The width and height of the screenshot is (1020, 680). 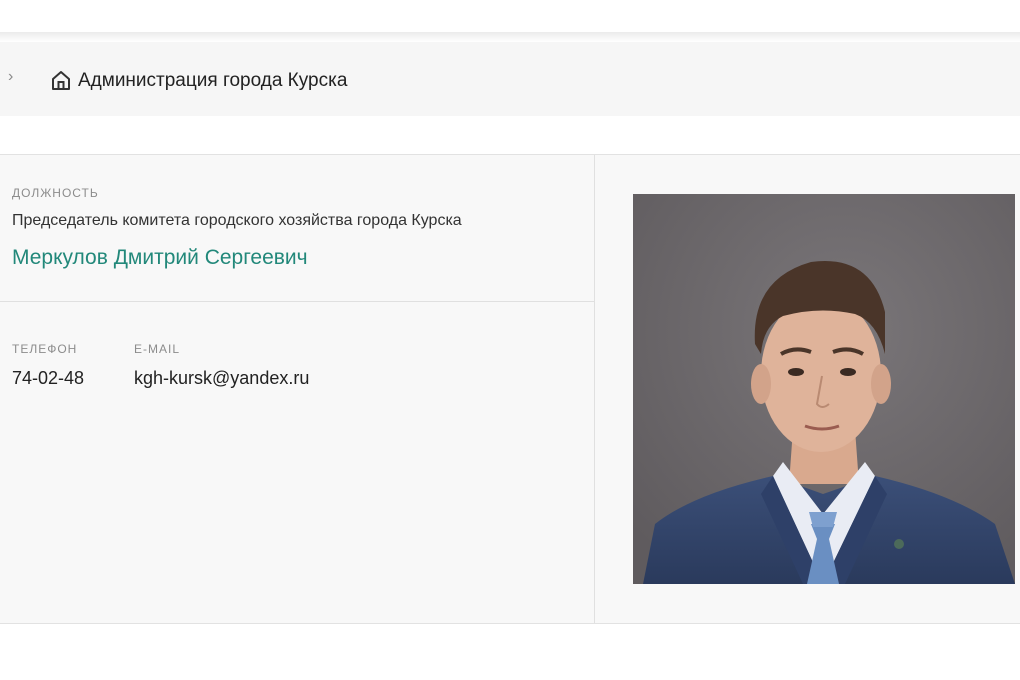 What do you see at coordinates (45, 349) in the screenshot?
I see `phone-label: ТЕЛЕФОН` at bounding box center [45, 349].